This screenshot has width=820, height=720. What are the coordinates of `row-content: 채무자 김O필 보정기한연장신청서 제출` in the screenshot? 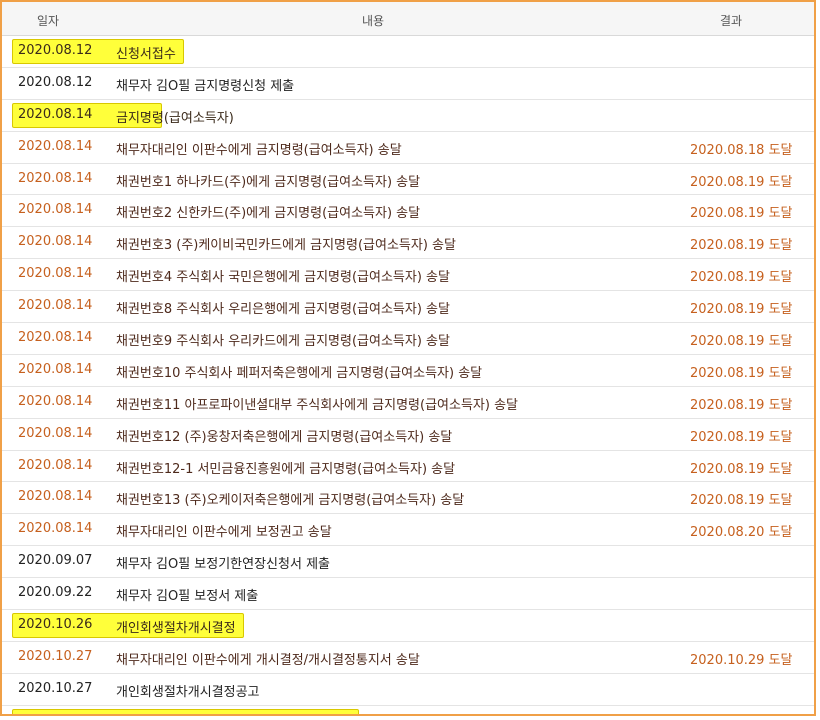 It's located at (223, 565).